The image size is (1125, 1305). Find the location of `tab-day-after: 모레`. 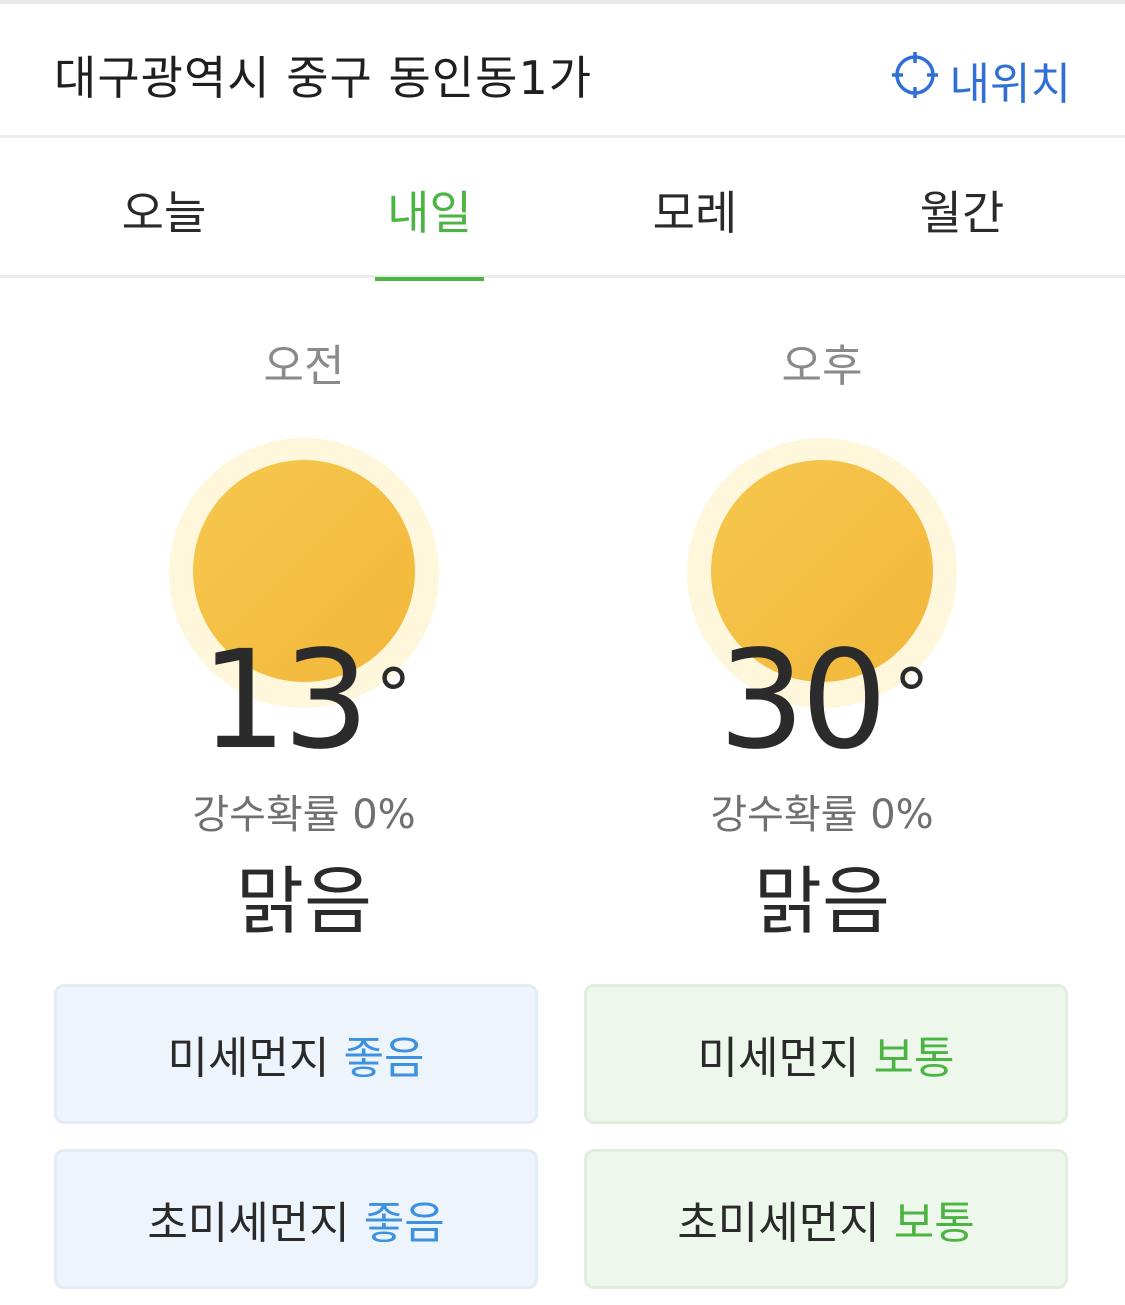

tab-day-after: 모레 is located at coordinates (695, 209).